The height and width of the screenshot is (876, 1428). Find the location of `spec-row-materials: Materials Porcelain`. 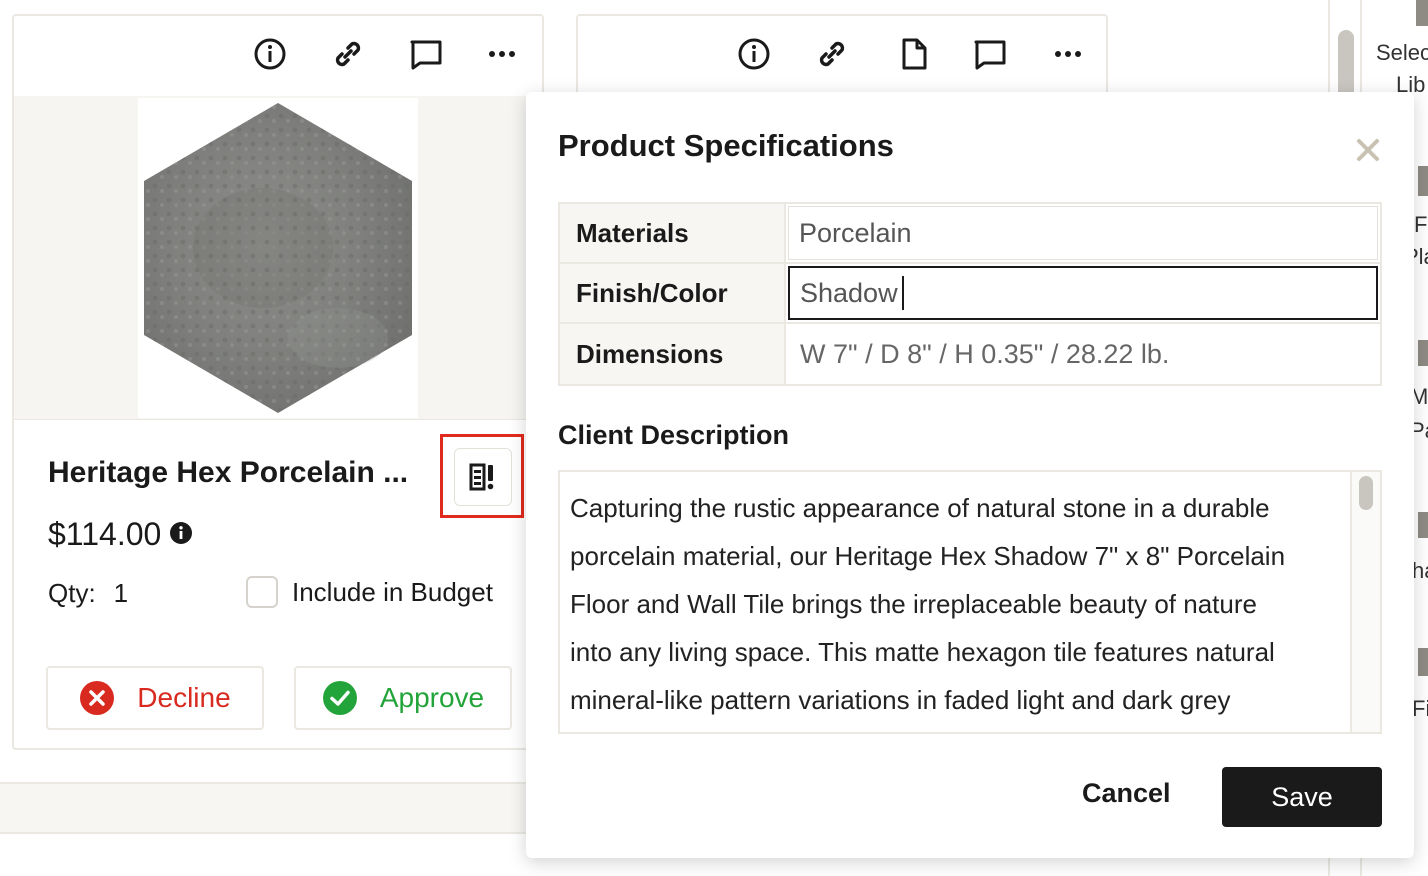

spec-row-materials: Materials Porcelain is located at coordinates (970, 234).